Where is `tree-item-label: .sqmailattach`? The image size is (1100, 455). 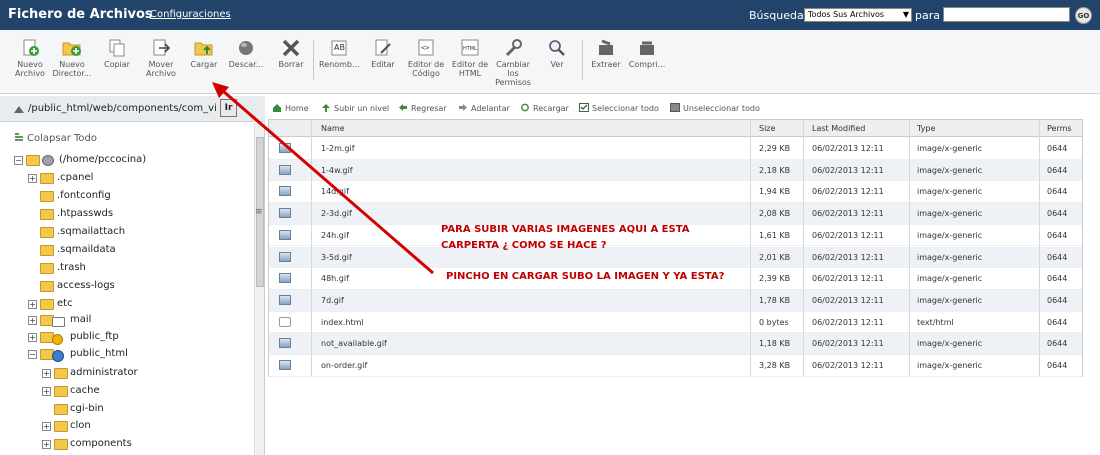 tree-item-label: .sqmailattach is located at coordinates (91, 231).